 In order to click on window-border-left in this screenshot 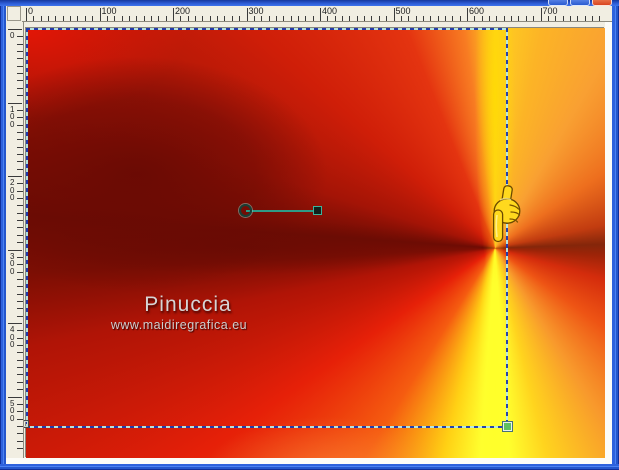, I will do `click(3, 235)`.